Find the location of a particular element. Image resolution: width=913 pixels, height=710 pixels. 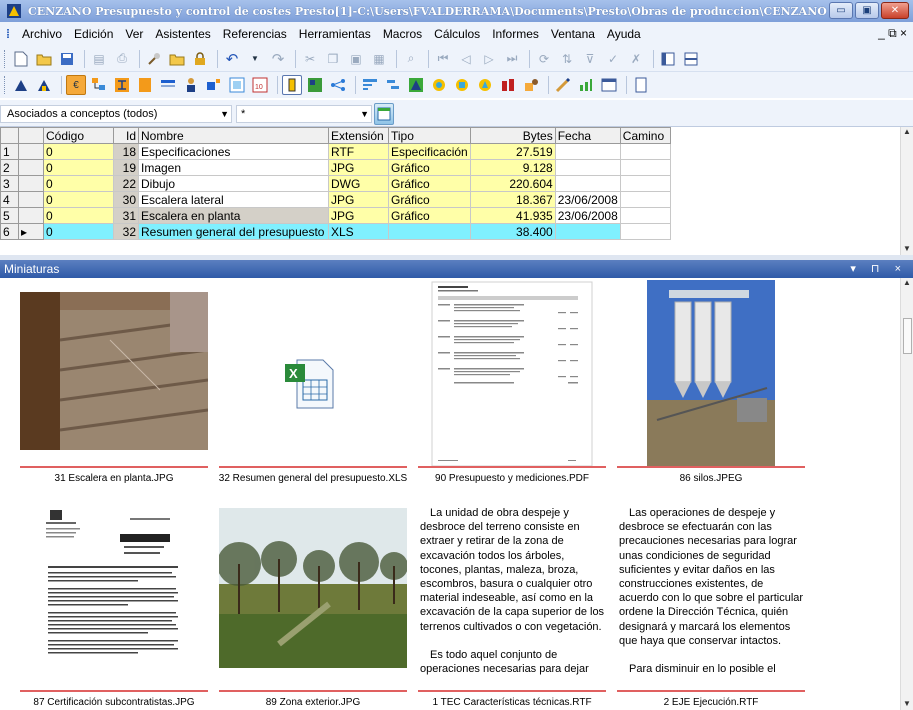

hierarchy-icon is located at coordinates (122, 85).